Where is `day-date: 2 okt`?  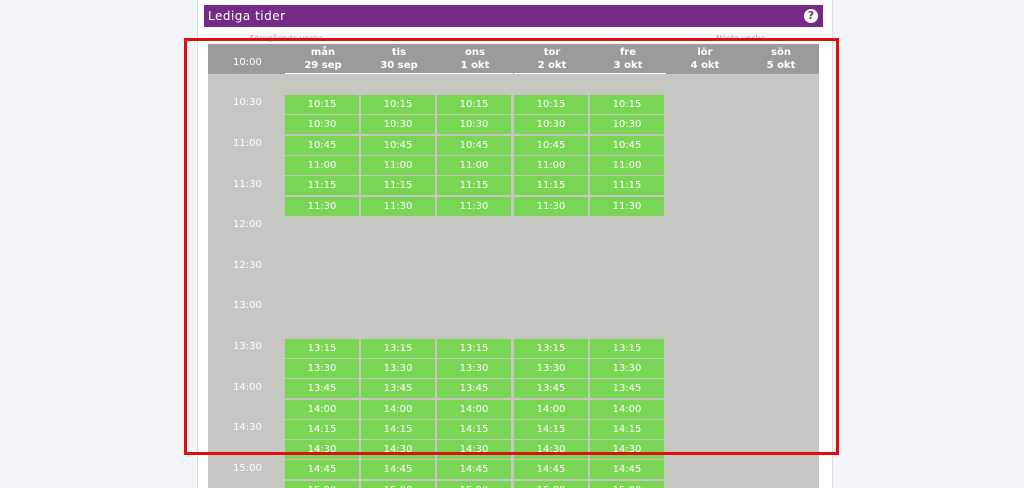 day-date: 2 okt is located at coordinates (552, 65).